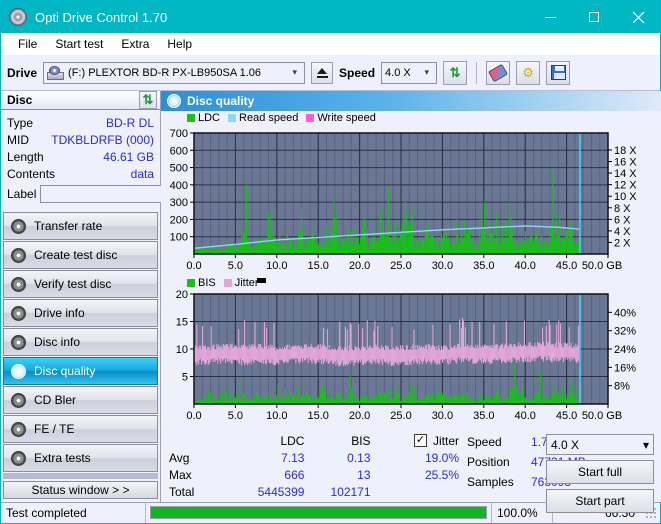  Describe the element at coordinates (622, 209) in the screenshot. I see `svg-text: 8 X` at that location.